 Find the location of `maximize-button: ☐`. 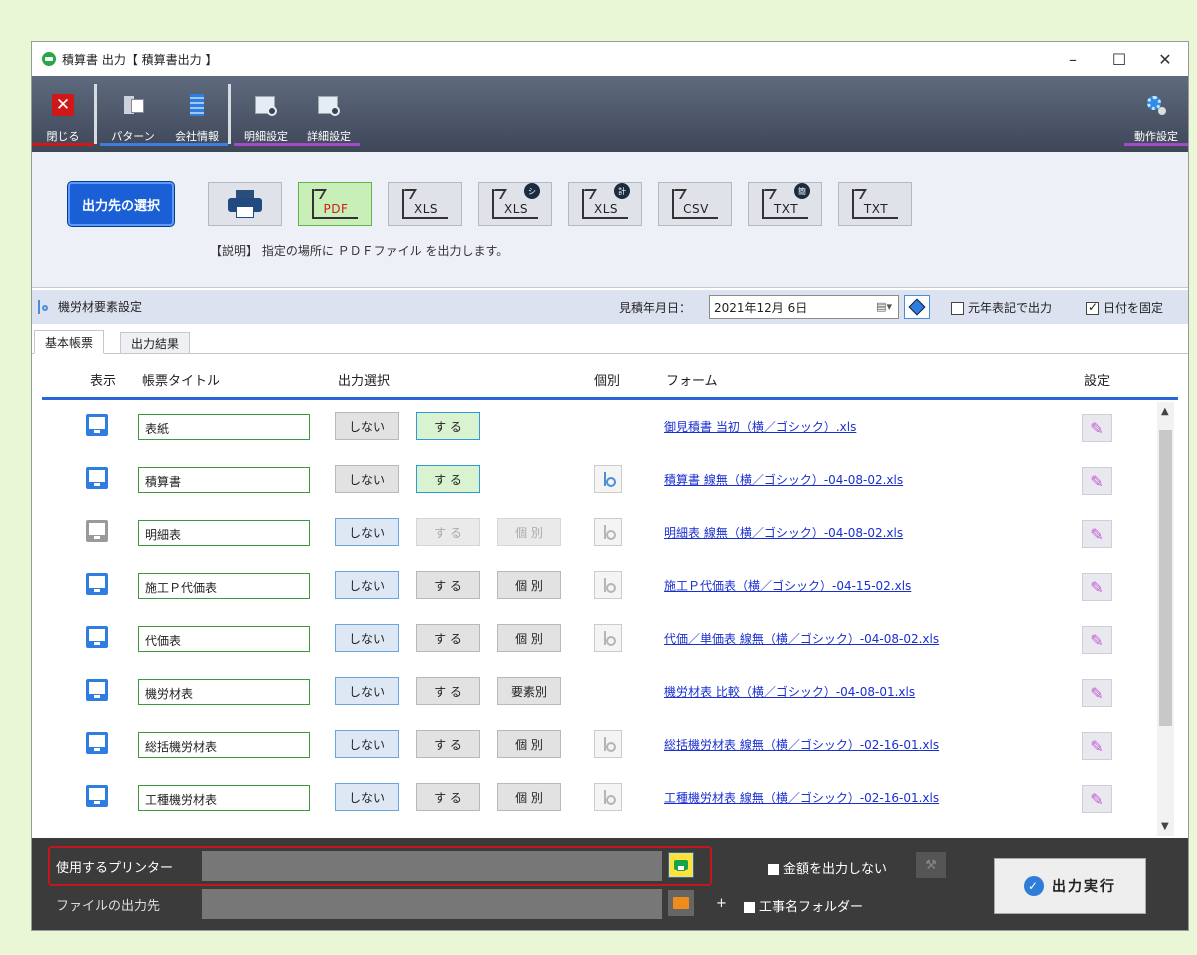

maximize-button: ☐ is located at coordinates (1119, 59).